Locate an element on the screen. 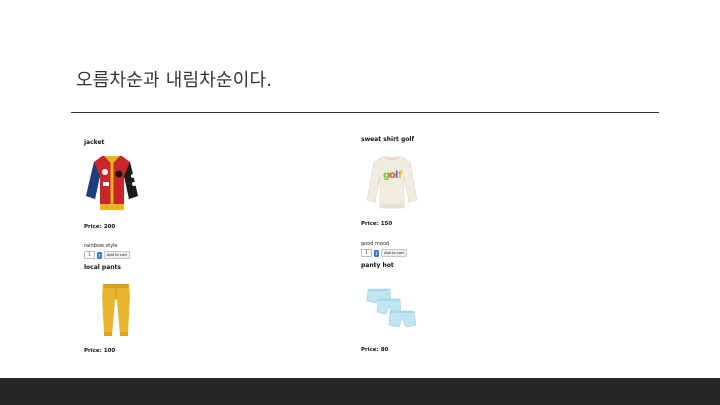 Image resolution: width=720 pixels, height=405 pixels. product-price: Price: 200 is located at coordinates (100, 227).